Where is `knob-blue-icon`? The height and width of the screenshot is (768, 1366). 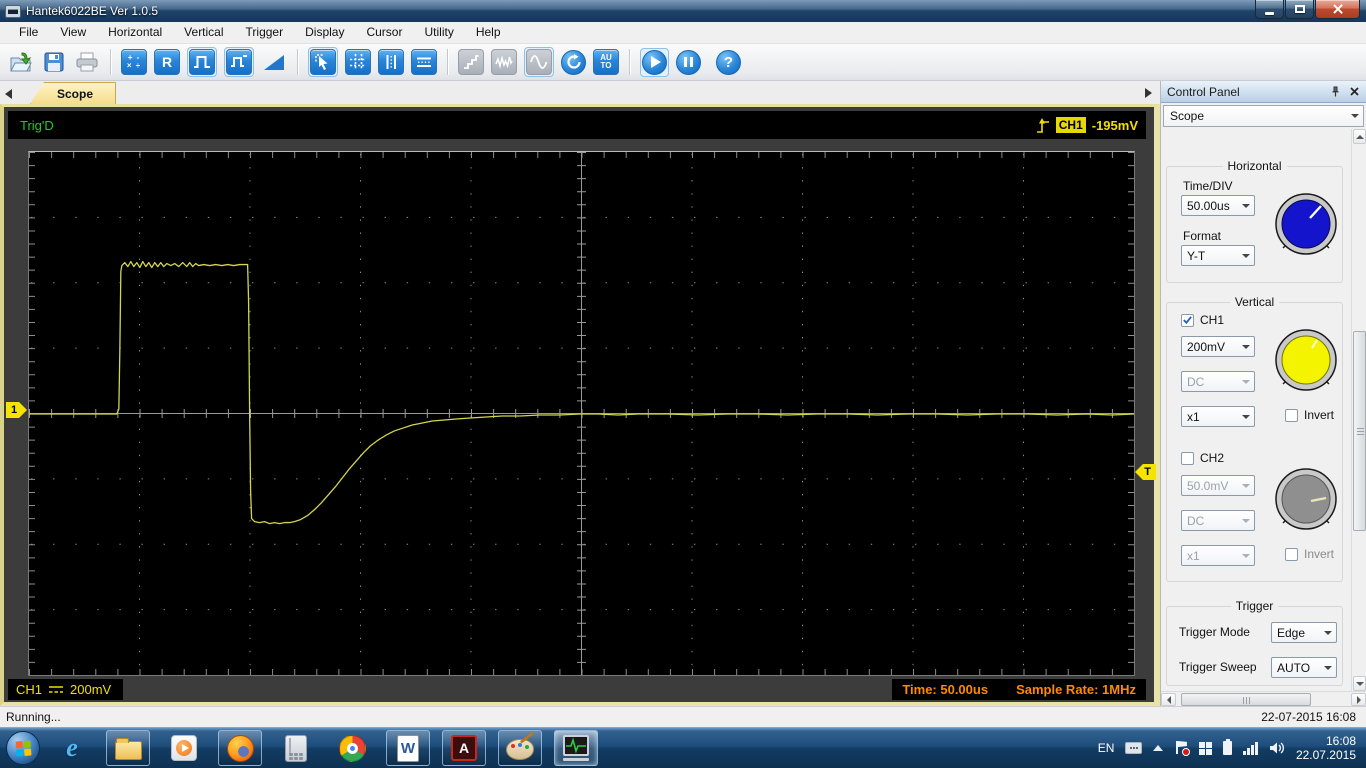 knob-blue-icon is located at coordinates (1306, 224).